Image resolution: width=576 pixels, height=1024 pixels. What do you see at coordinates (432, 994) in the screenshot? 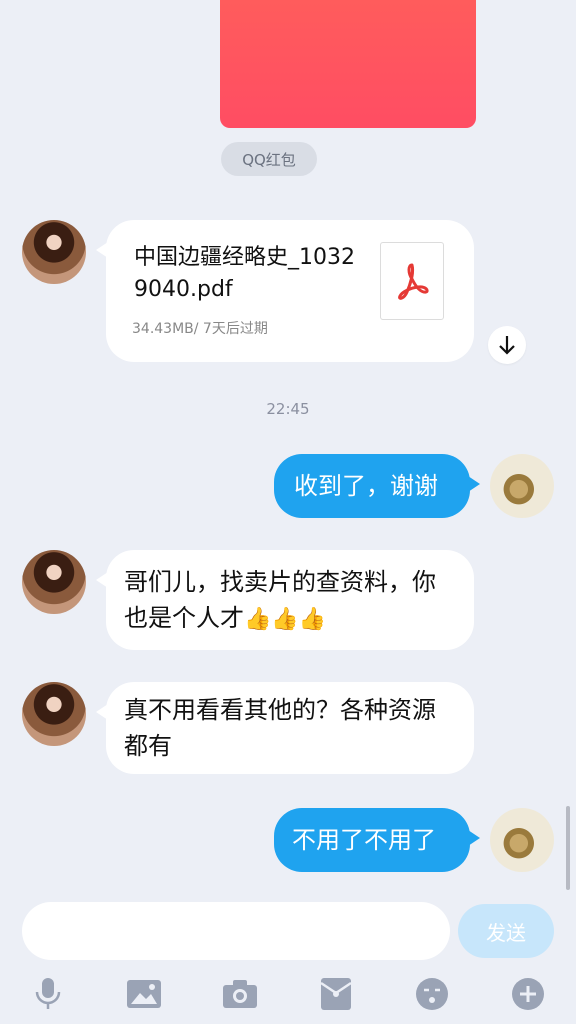
I see `emoji-icon` at bounding box center [432, 994].